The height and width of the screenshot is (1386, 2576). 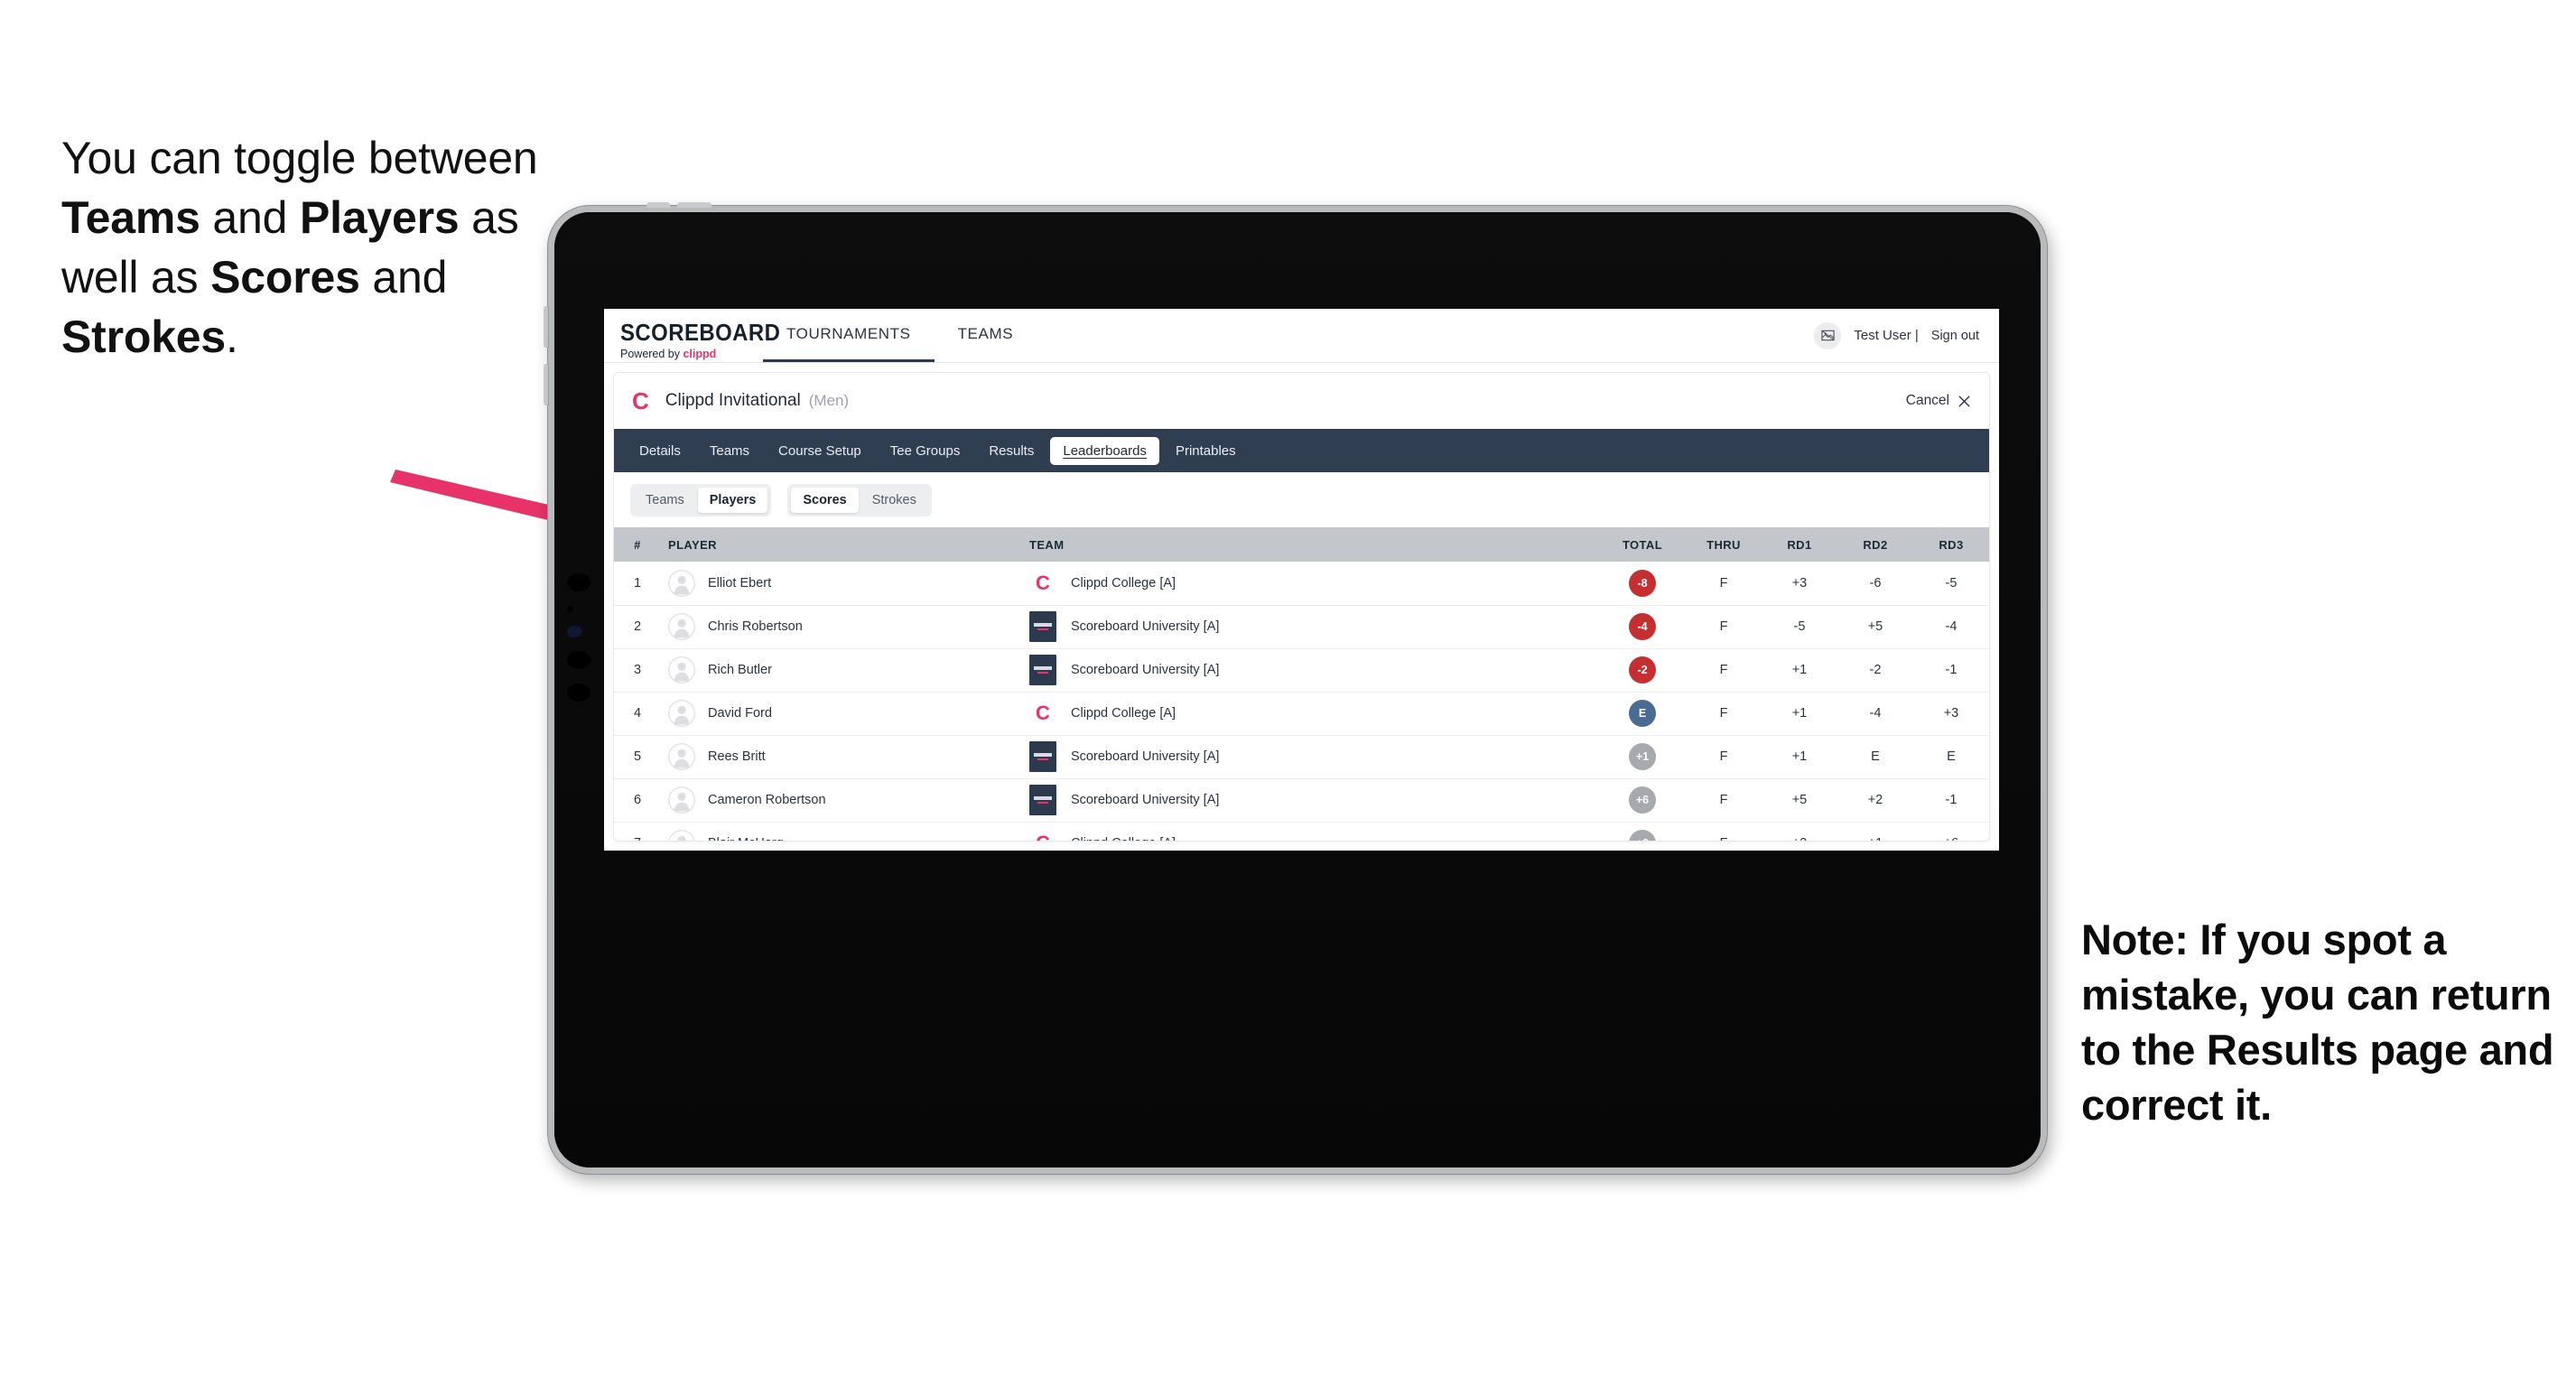 I want to click on status-badge: -2, so click(x=1642, y=670).